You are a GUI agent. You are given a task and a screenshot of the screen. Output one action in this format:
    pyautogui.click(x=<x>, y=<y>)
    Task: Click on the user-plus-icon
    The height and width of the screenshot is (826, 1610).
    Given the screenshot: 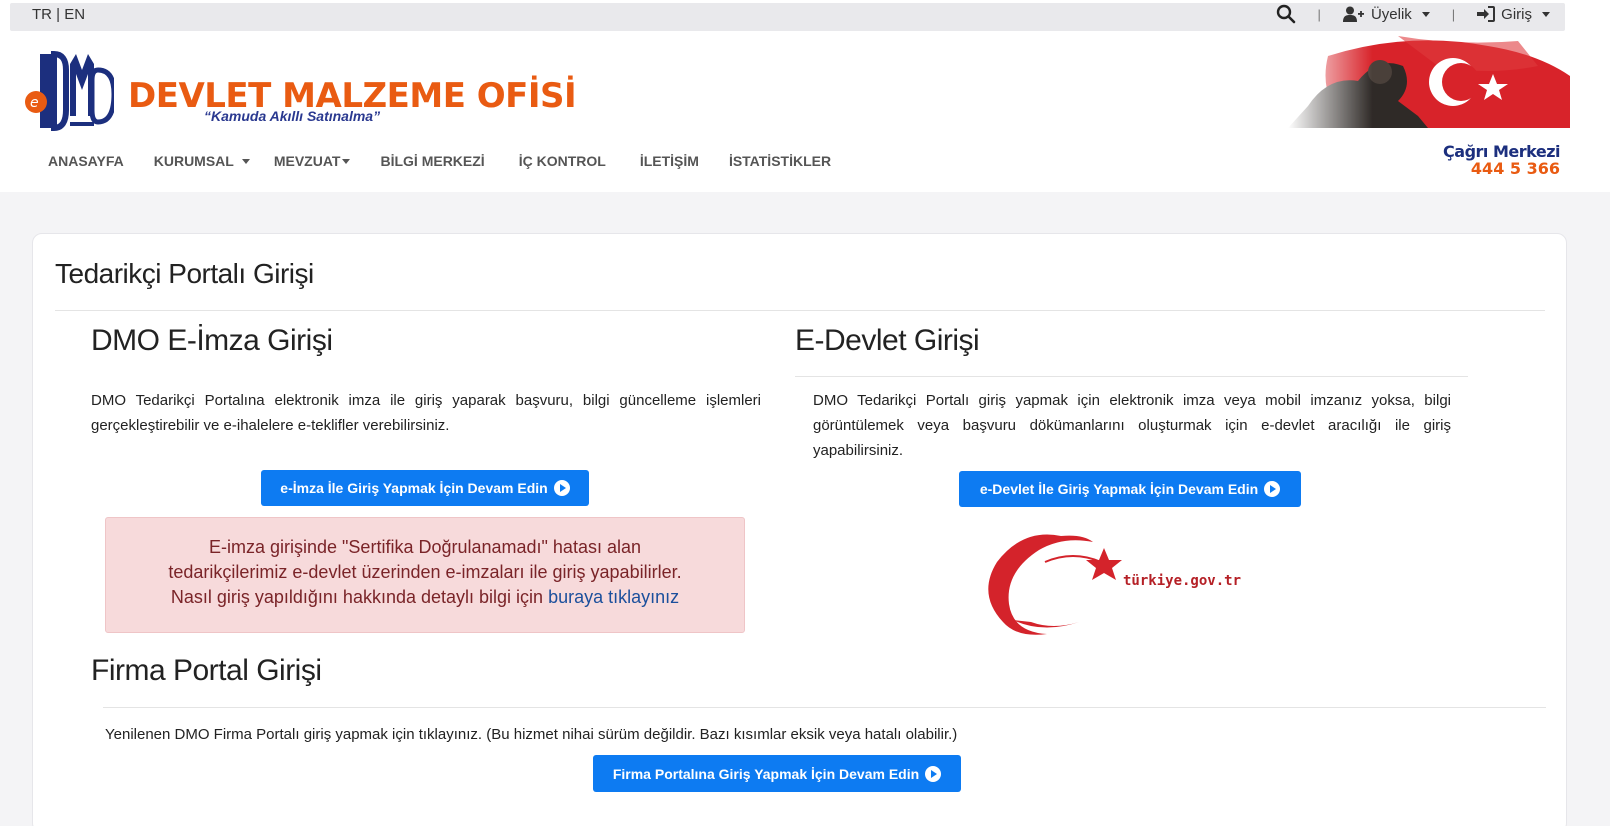 What is the action you would take?
    pyautogui.click(x=1353, y=14)
    